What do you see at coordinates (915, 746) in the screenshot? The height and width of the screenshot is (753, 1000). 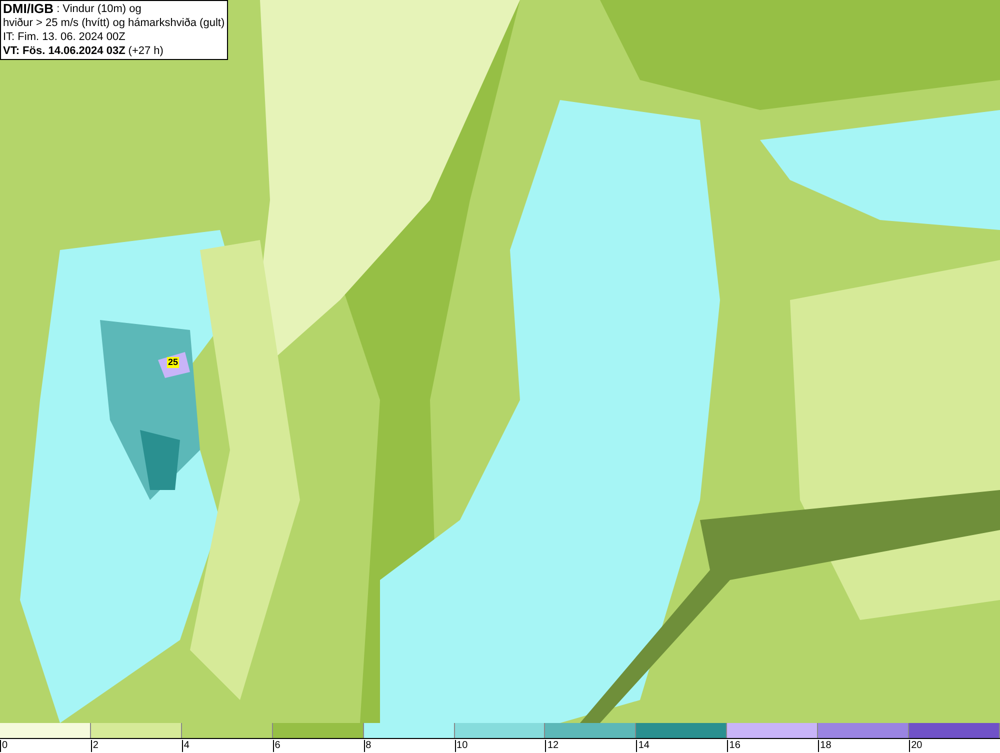 I see `legend-tick-label: 20` at bounding box center [915, 746].